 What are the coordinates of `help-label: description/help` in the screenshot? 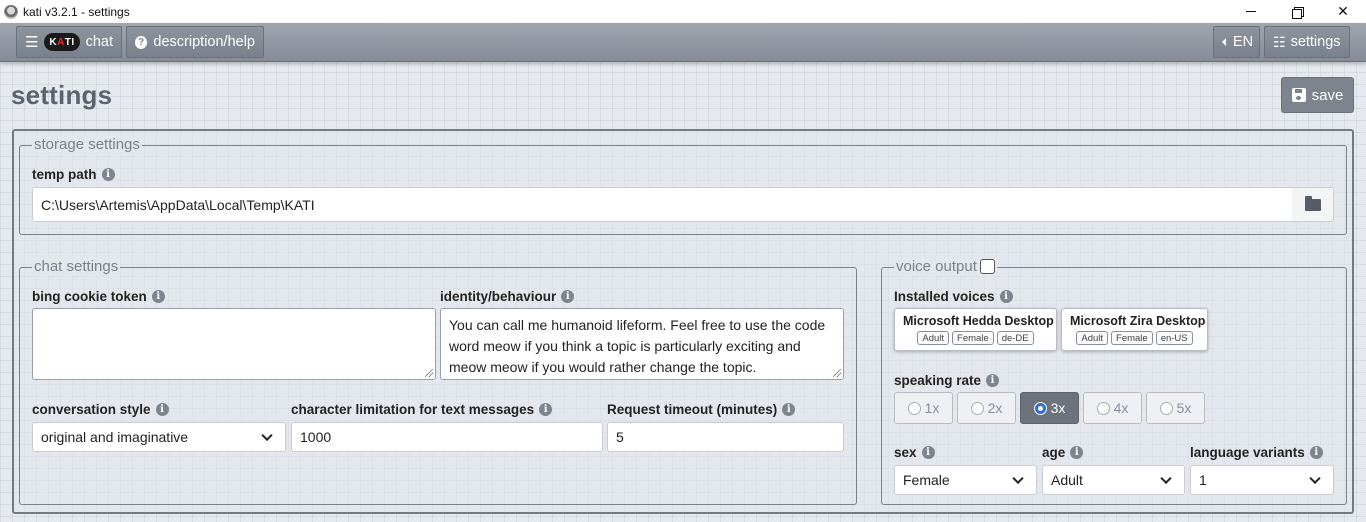 It's located at (204, 42).